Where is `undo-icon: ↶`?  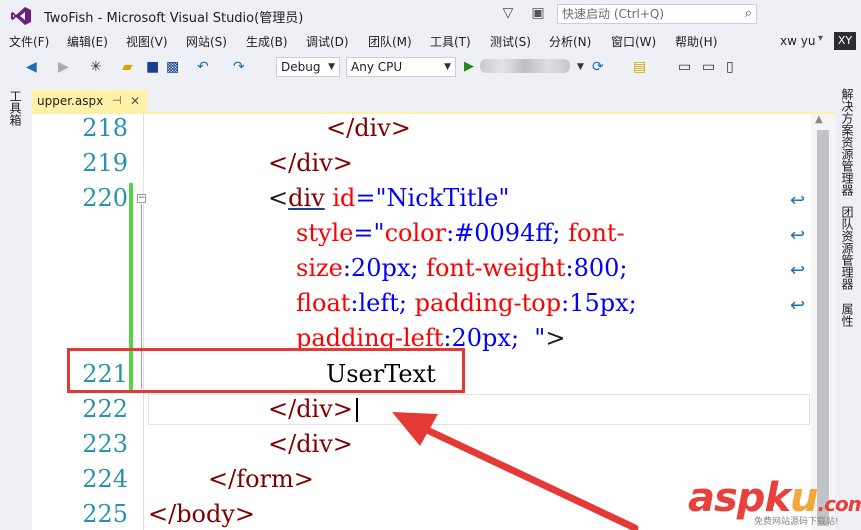 undo-icon: ↶ is located at coordinates (203, 67).